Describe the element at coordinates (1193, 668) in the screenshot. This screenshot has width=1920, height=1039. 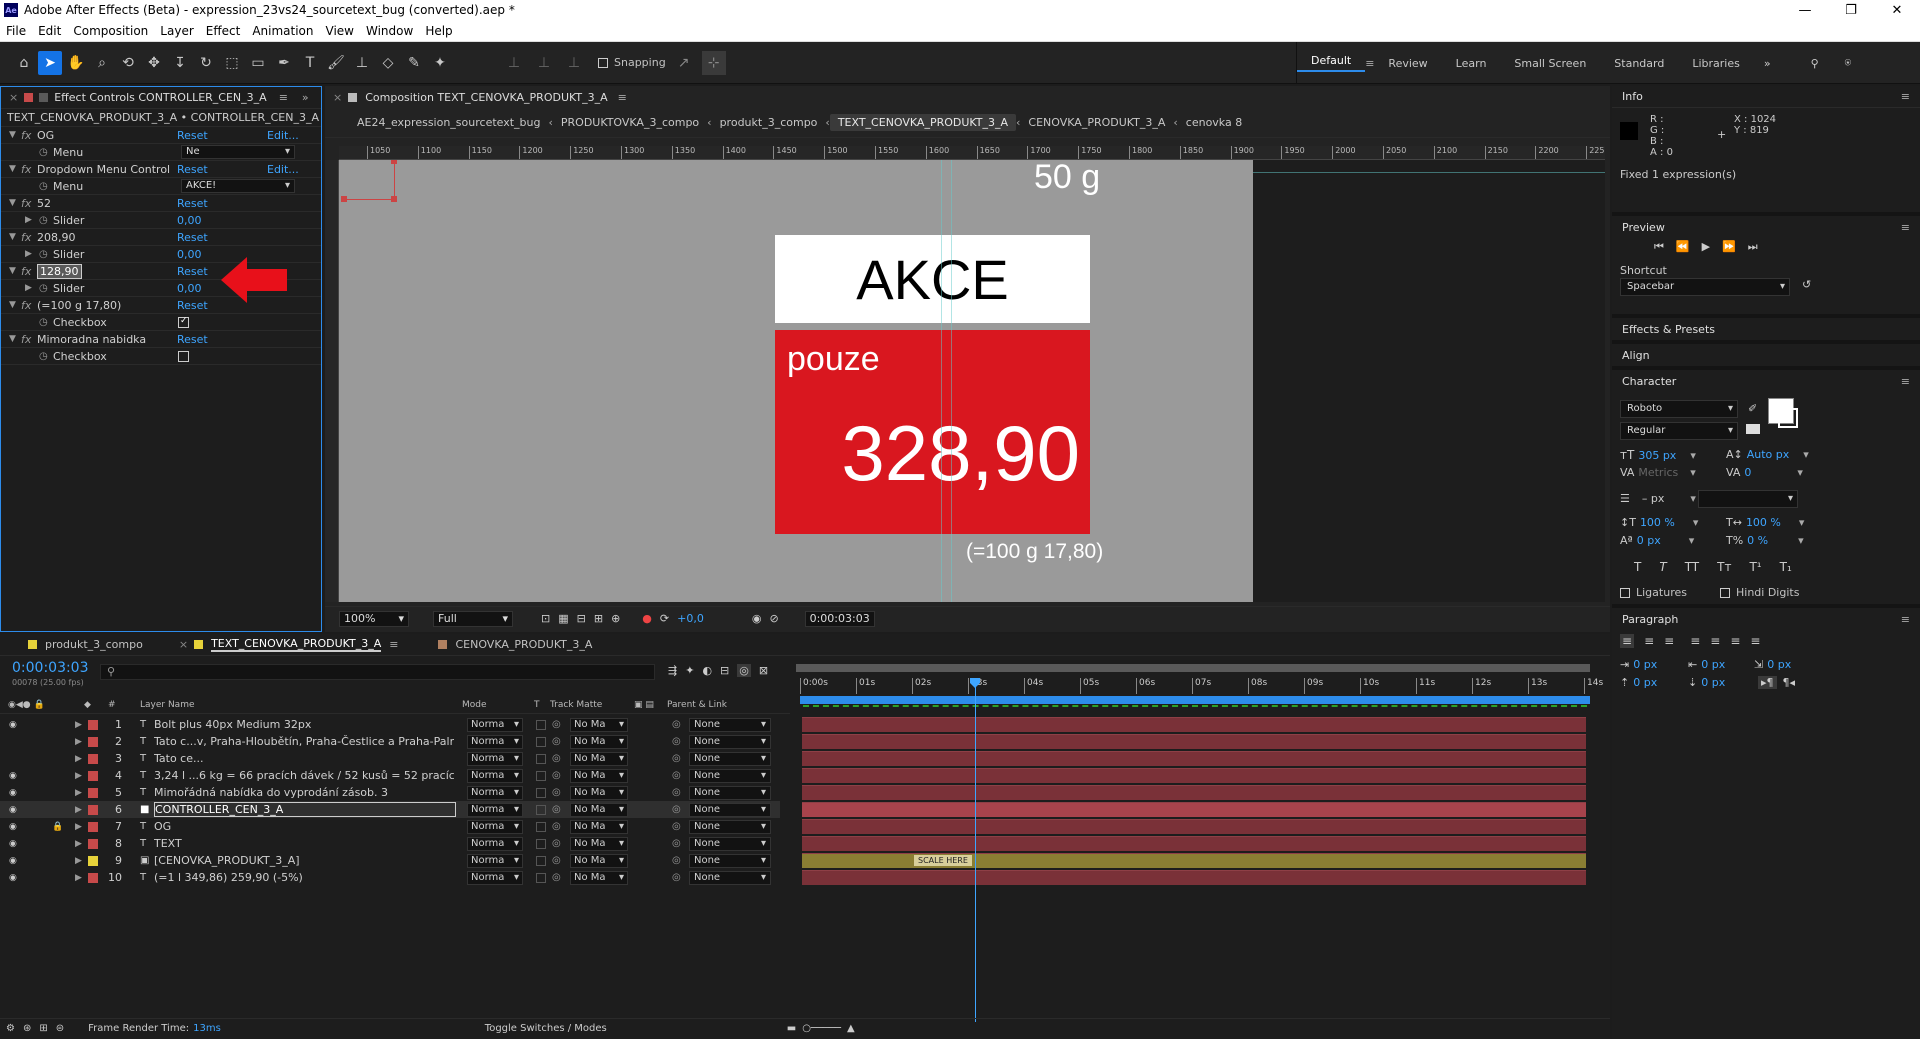
I see `work-area-bar` at that location.